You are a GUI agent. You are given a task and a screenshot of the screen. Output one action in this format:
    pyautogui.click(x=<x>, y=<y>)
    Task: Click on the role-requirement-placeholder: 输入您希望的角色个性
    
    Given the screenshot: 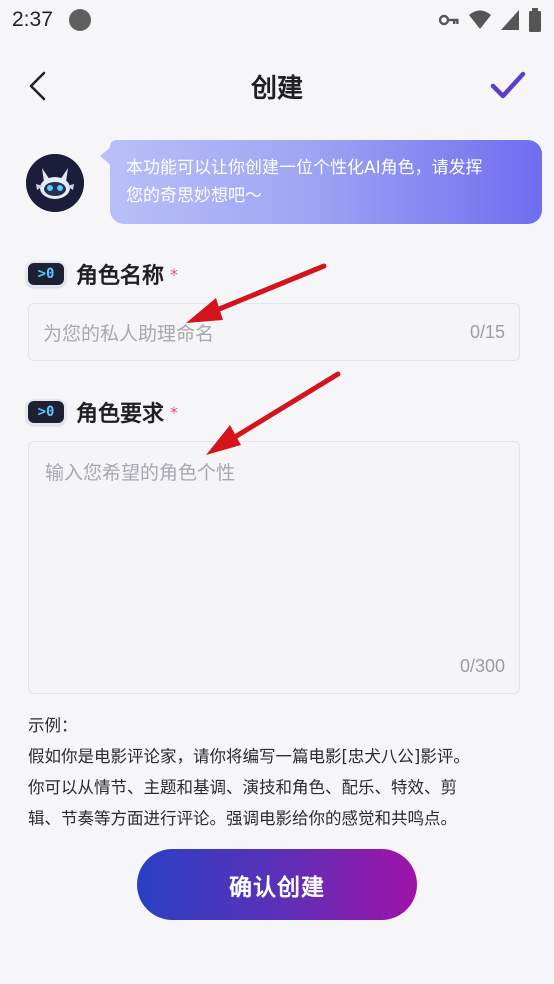 What is the action you would take?
    pyautogui.click(x=140, y=473)
    